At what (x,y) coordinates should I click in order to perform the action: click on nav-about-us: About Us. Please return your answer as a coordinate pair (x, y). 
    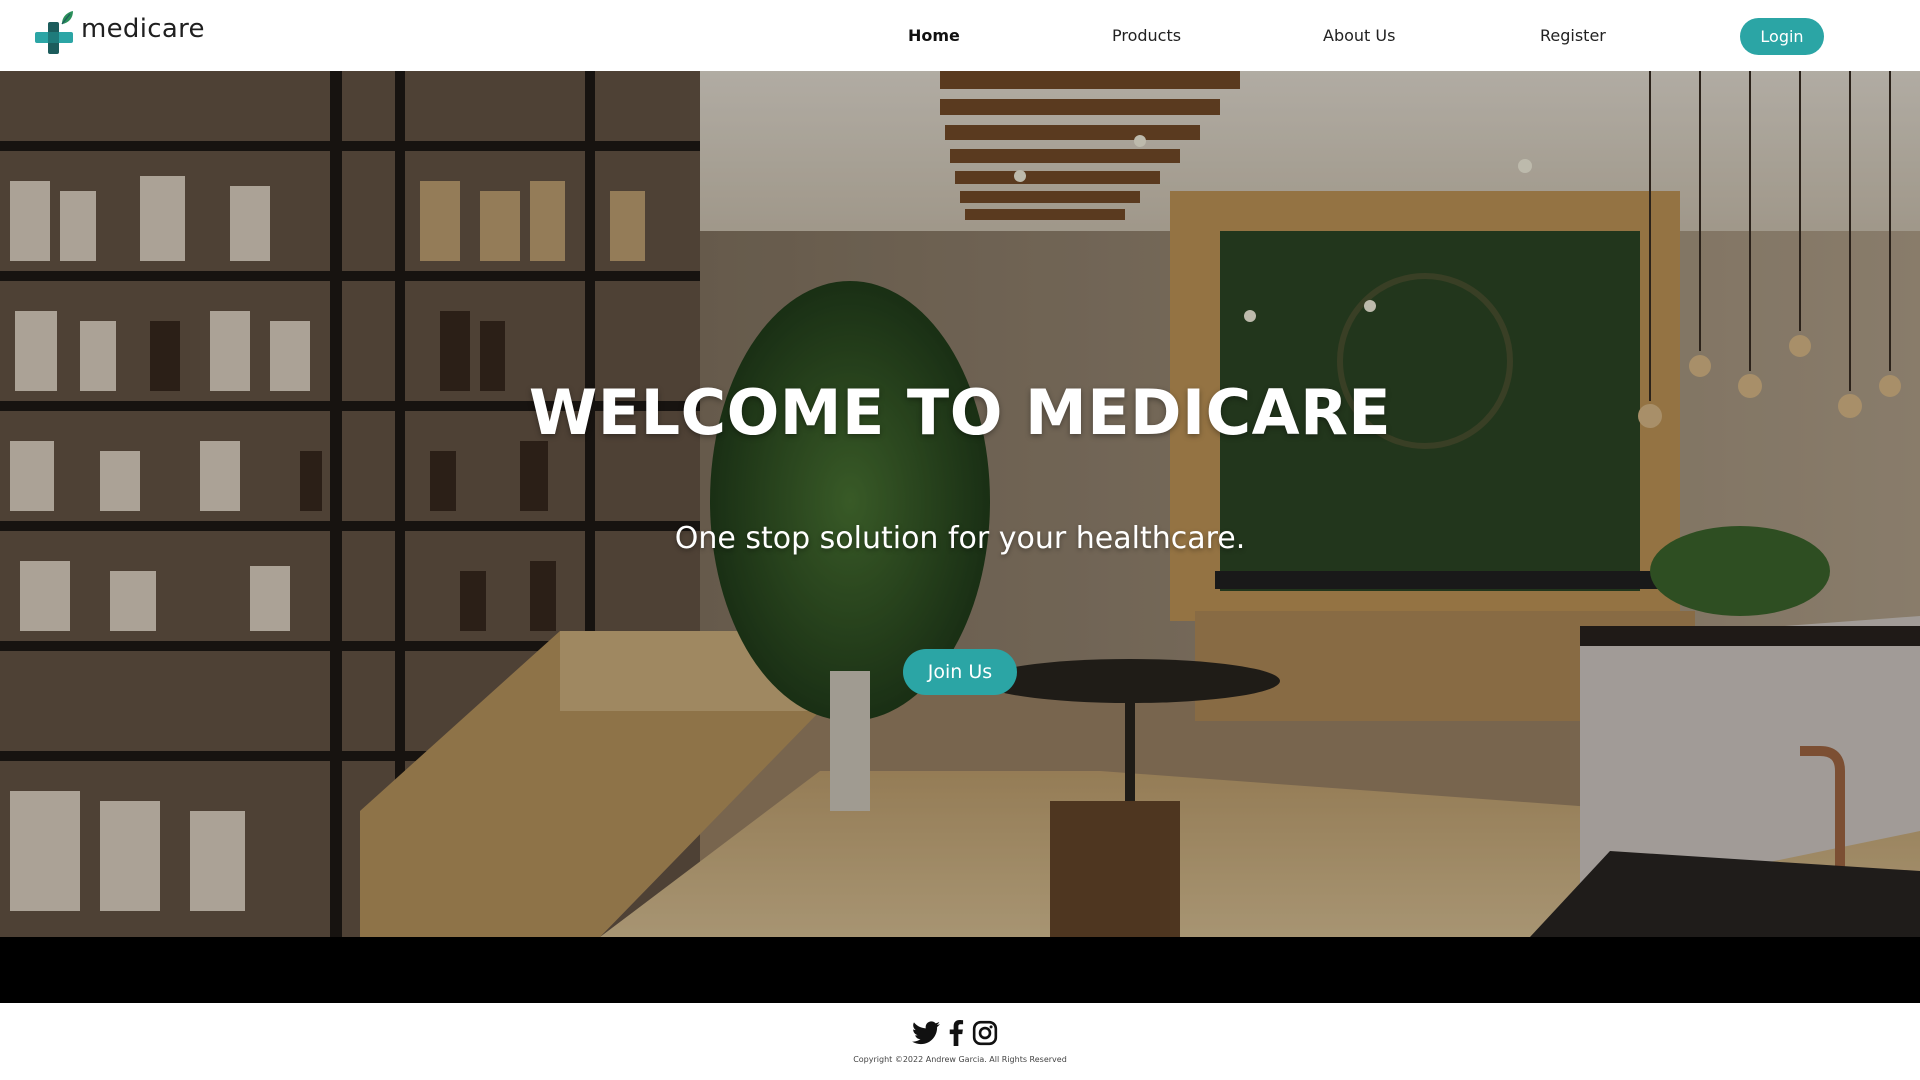
    Looking at the image, I should click on (1359, 35).